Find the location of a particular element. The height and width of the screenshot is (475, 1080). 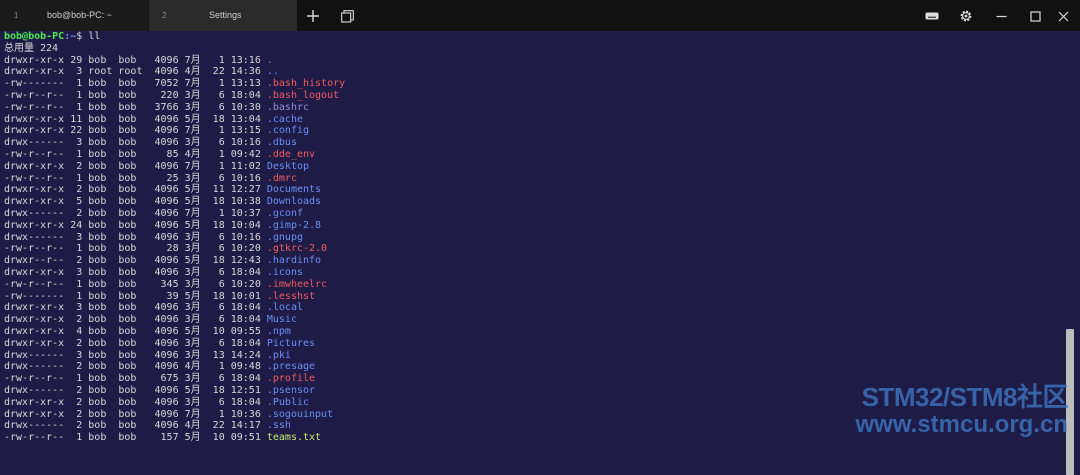

entry-name: .lesshst is located at coordinates (291, 296).